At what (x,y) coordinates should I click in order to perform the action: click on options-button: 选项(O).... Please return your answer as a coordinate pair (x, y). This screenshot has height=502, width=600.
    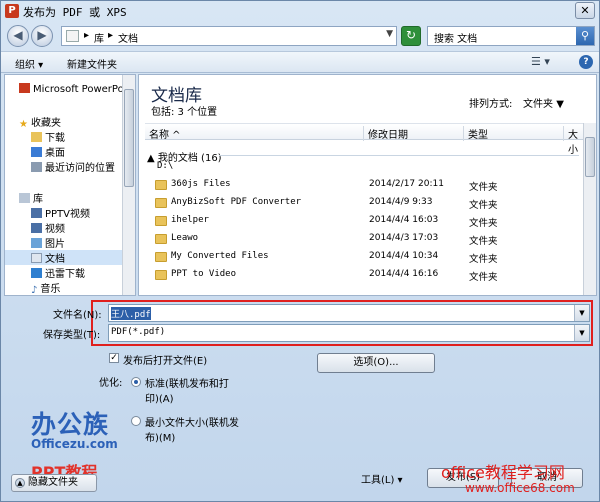
    Looking at the image, I should click on (376, 363).